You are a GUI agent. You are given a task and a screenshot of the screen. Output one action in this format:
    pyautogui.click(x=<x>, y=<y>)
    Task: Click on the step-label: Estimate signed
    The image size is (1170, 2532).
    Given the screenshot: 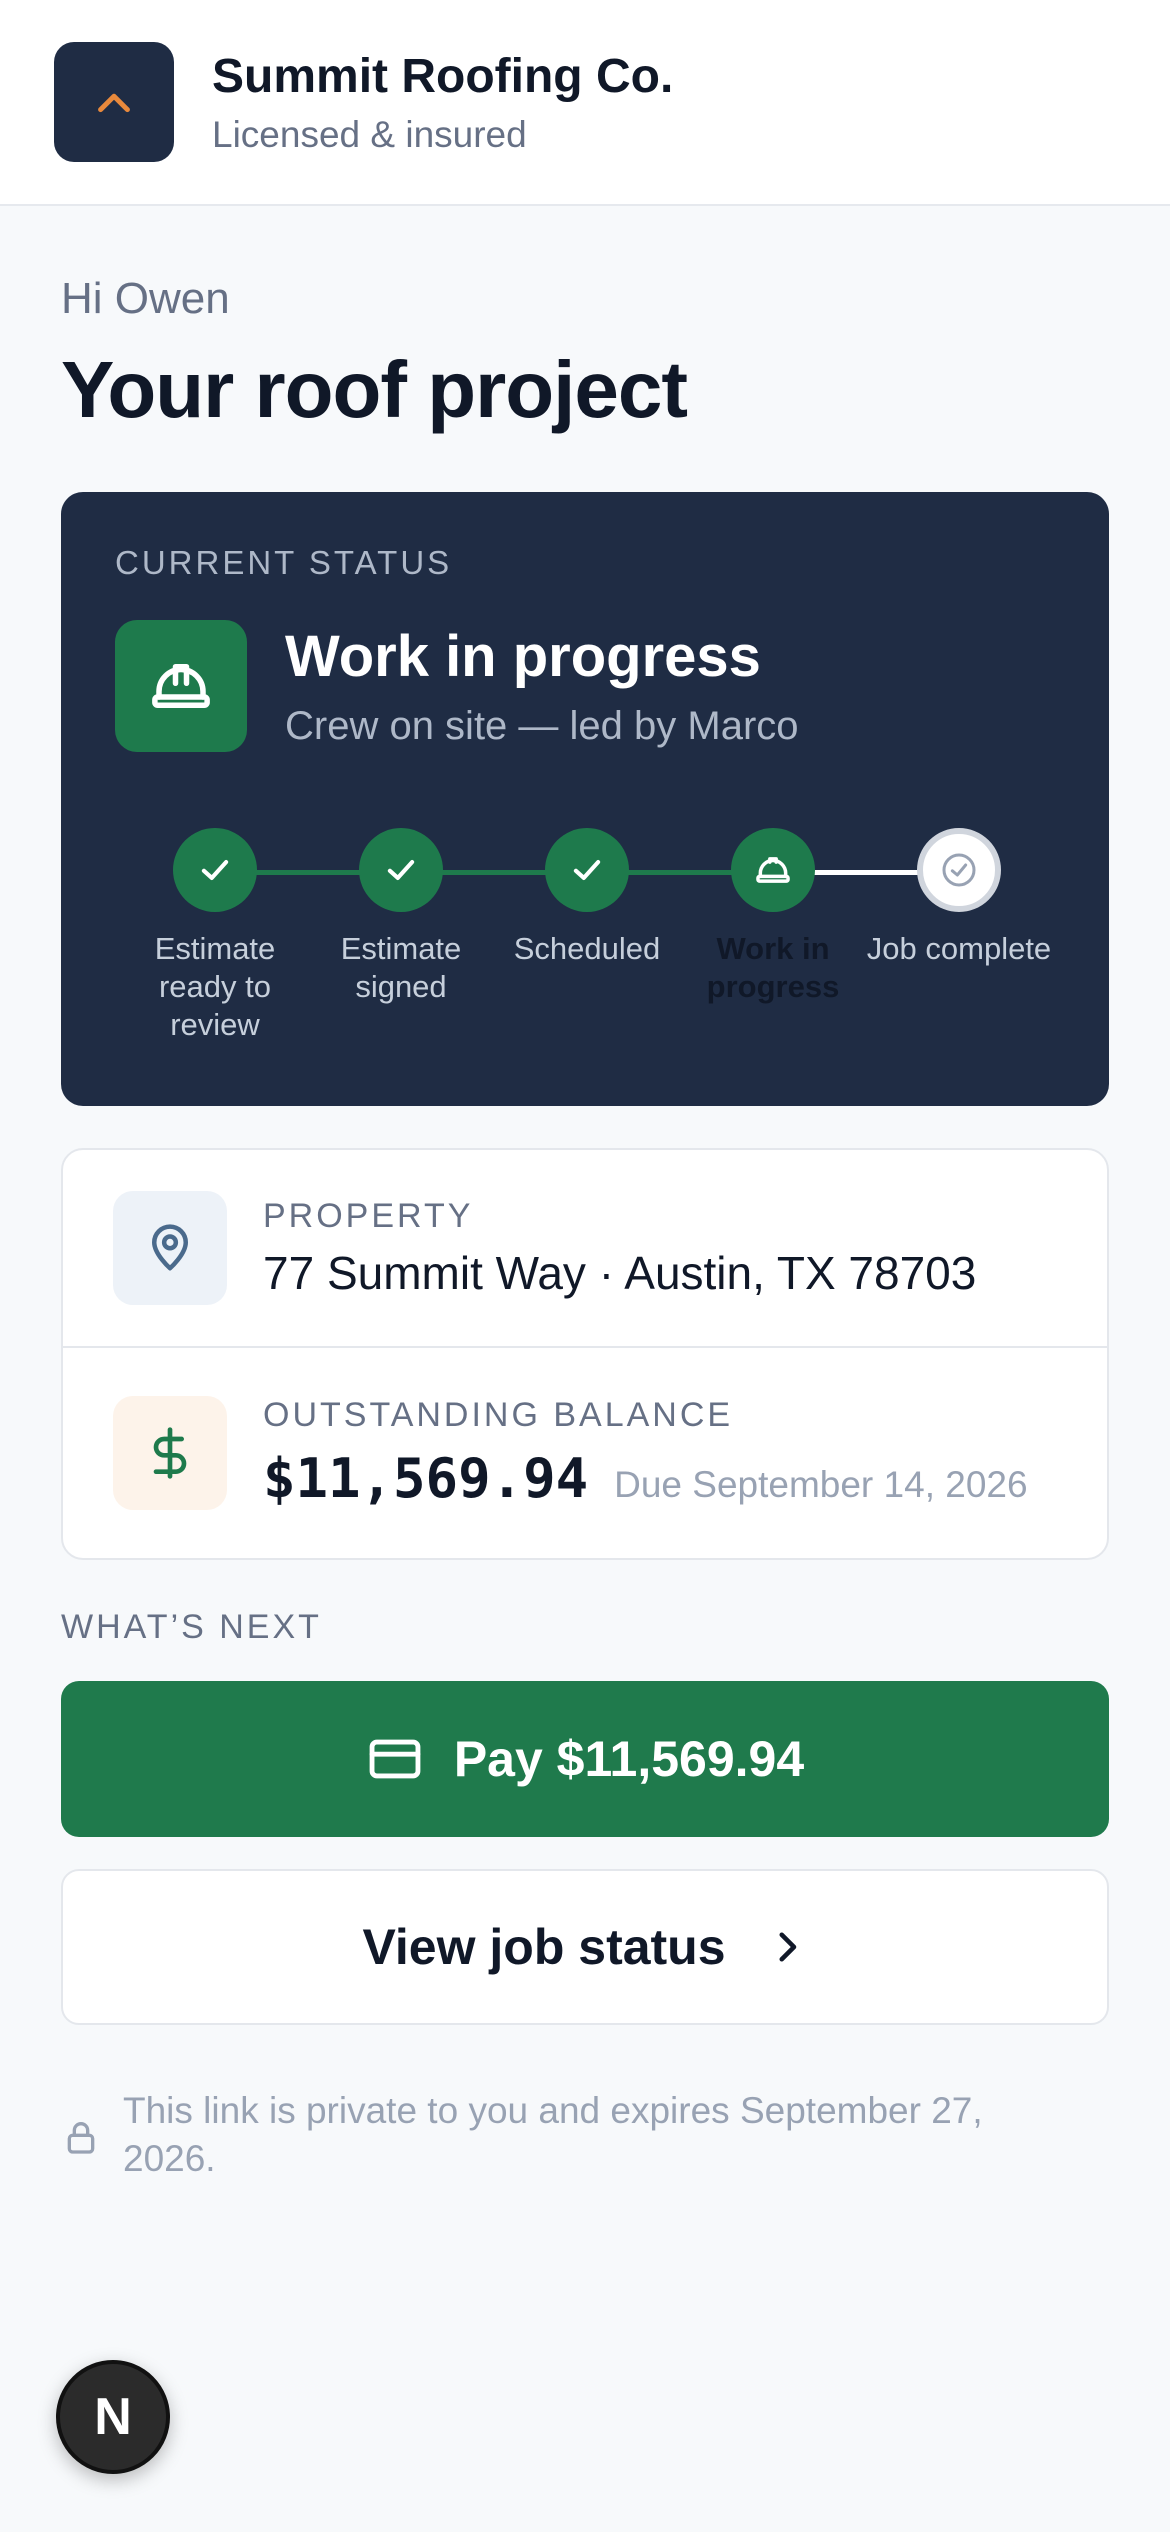 What is the action you would take?
    pyautogui.click(x=401, y=967)
    